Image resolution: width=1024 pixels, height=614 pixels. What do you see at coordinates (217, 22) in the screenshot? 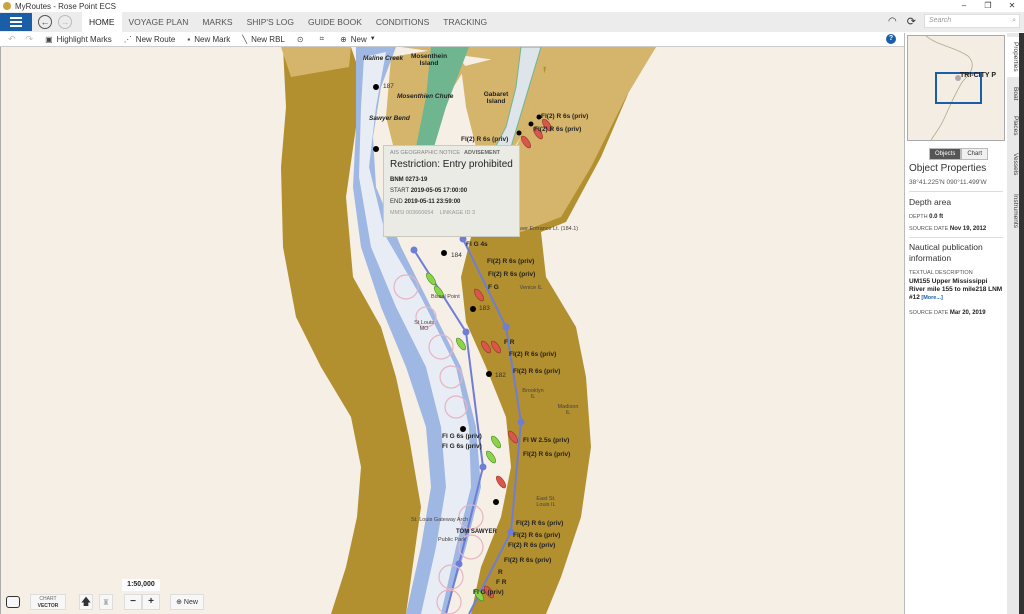
I see `tab-marks: MARKS` at bounding box center [217, 22].